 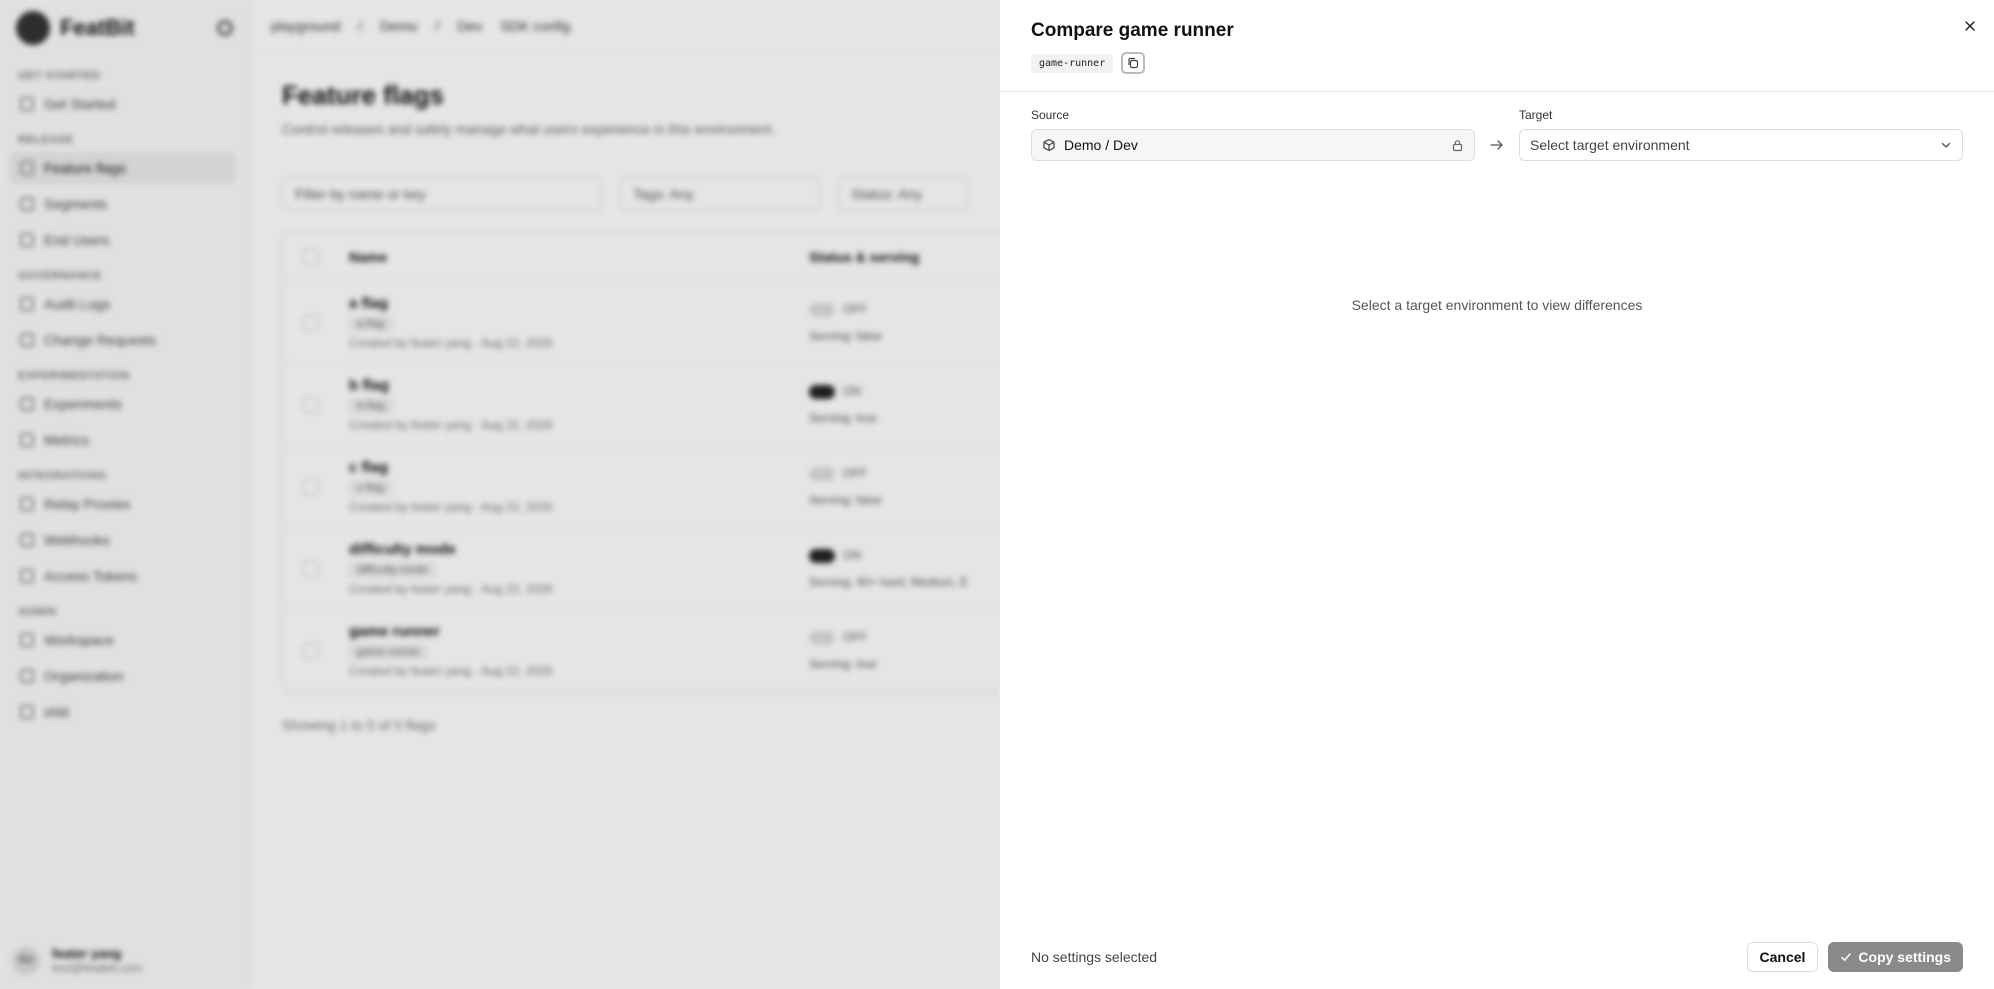 I want to click on close-icon, so click(x=1970, y=26).